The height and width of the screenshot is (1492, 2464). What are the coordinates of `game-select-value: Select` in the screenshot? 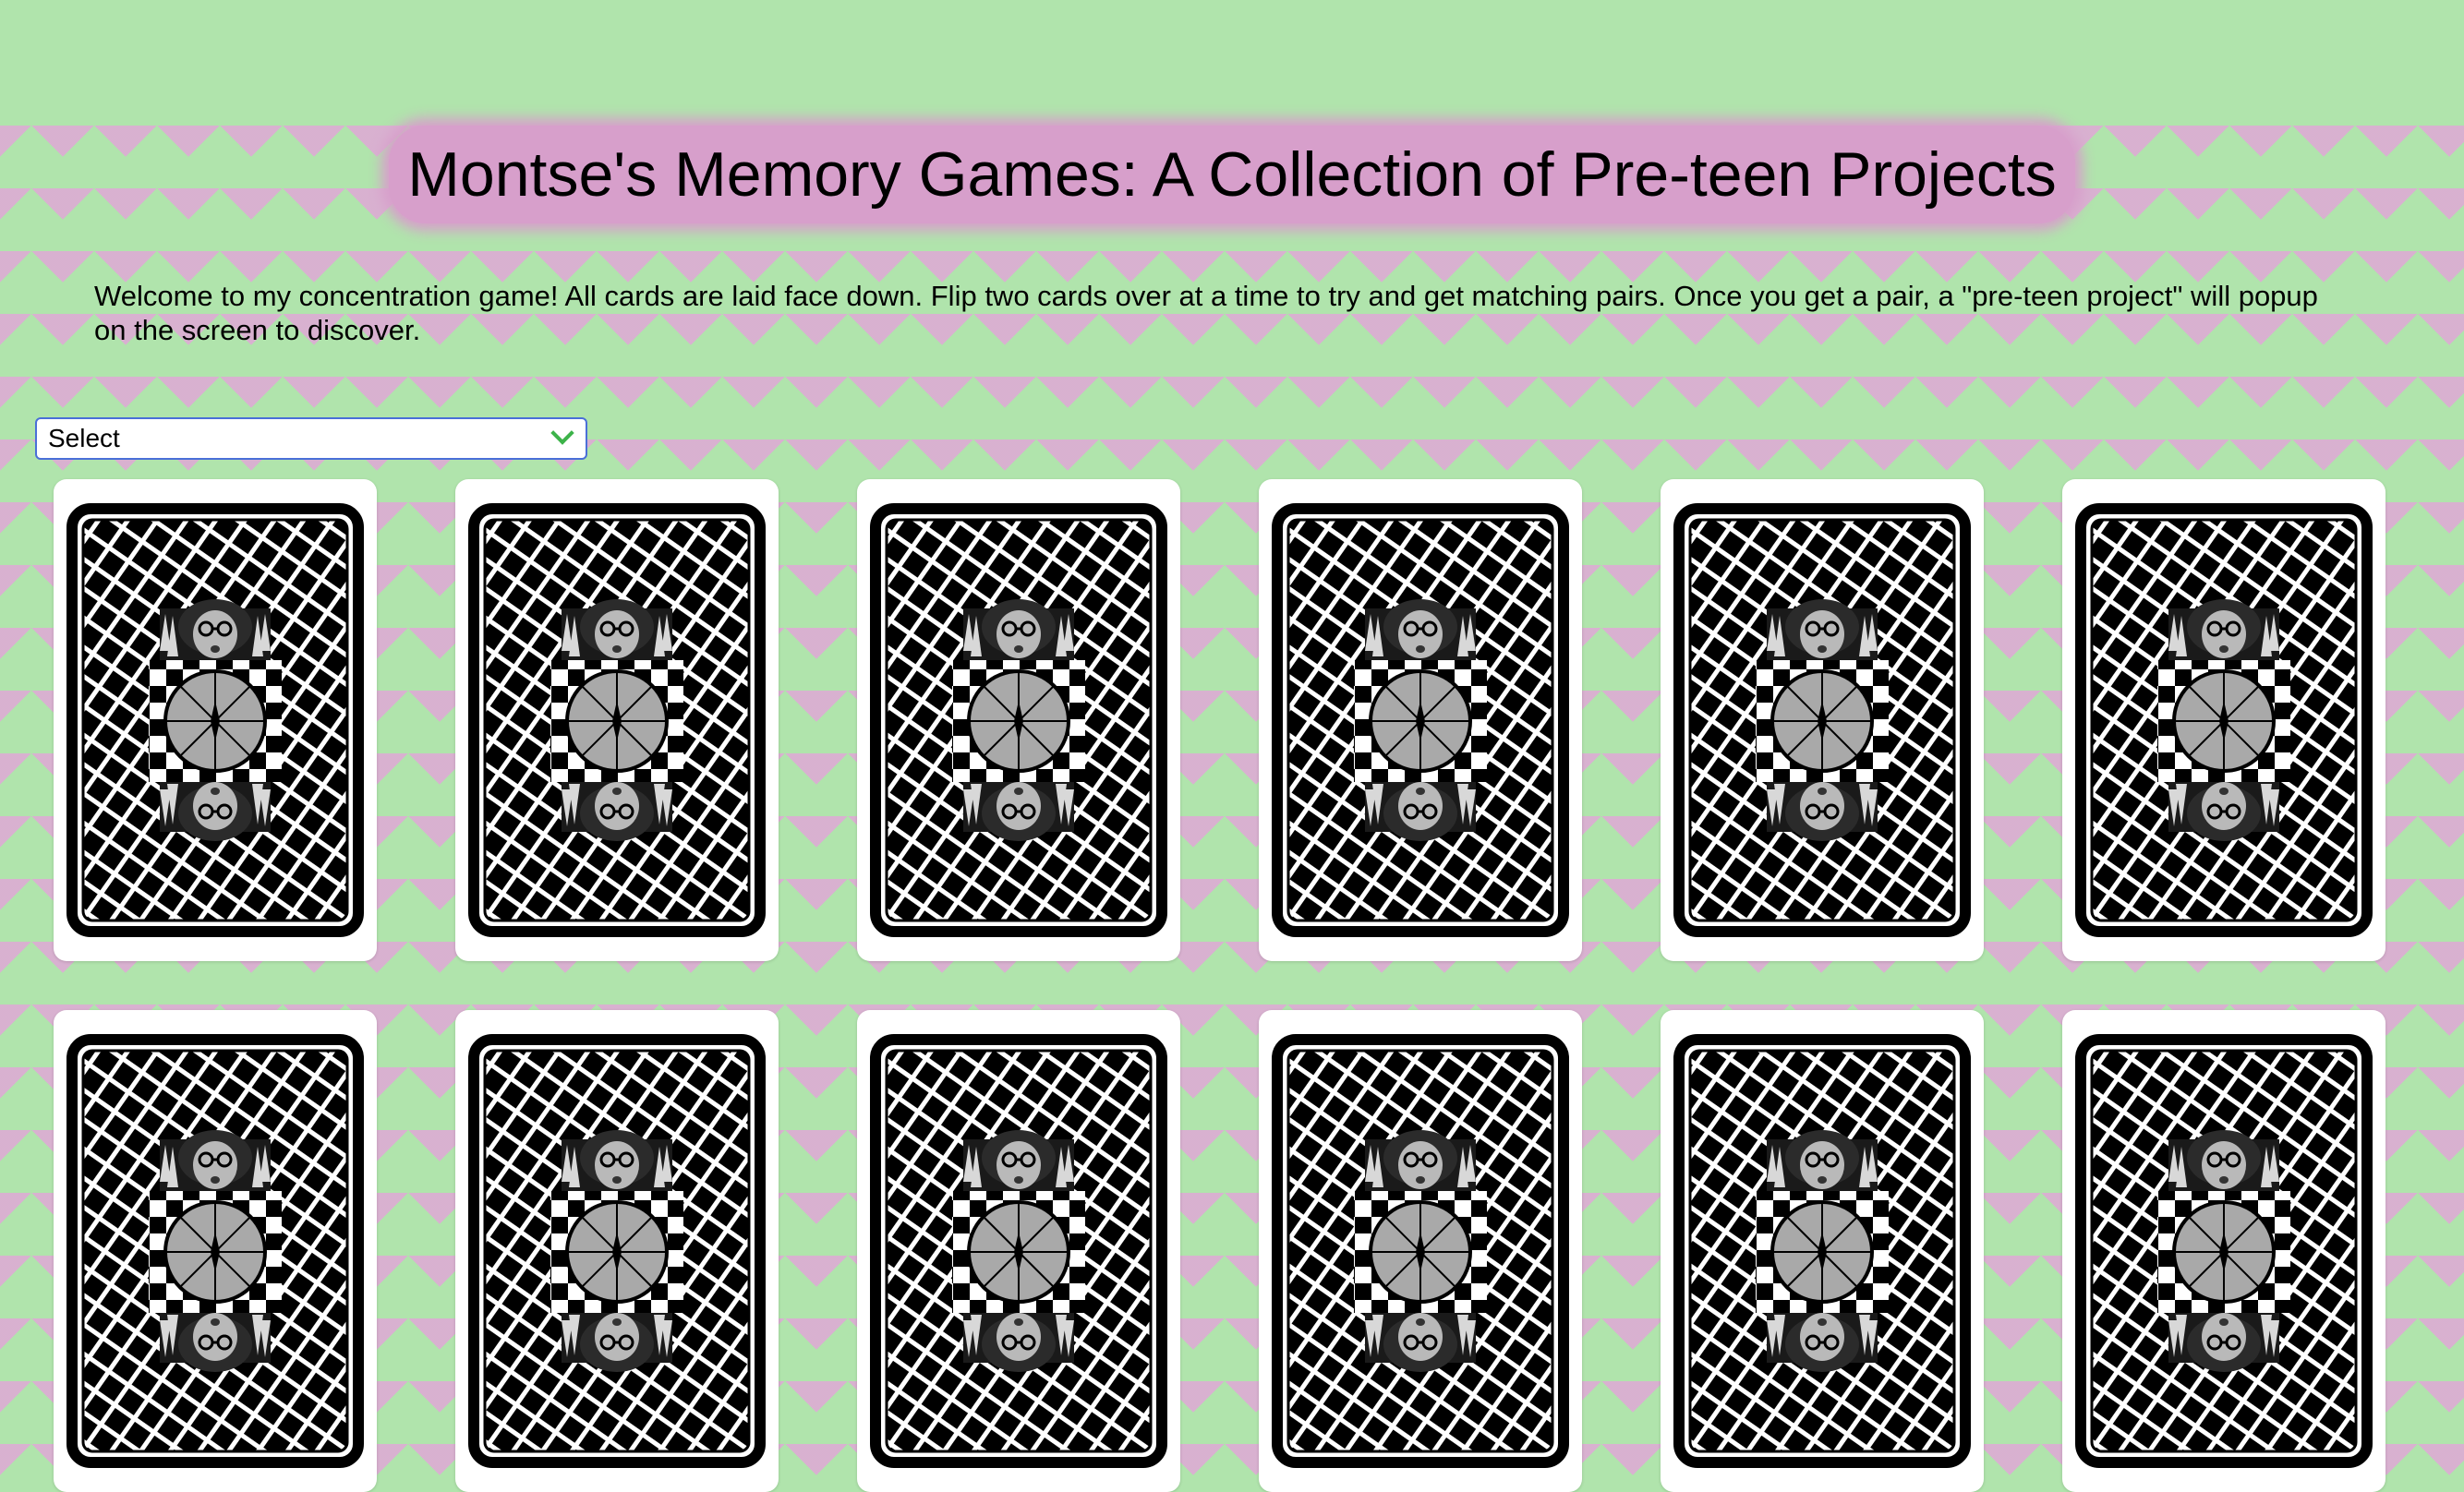 It's located at (84, 438).